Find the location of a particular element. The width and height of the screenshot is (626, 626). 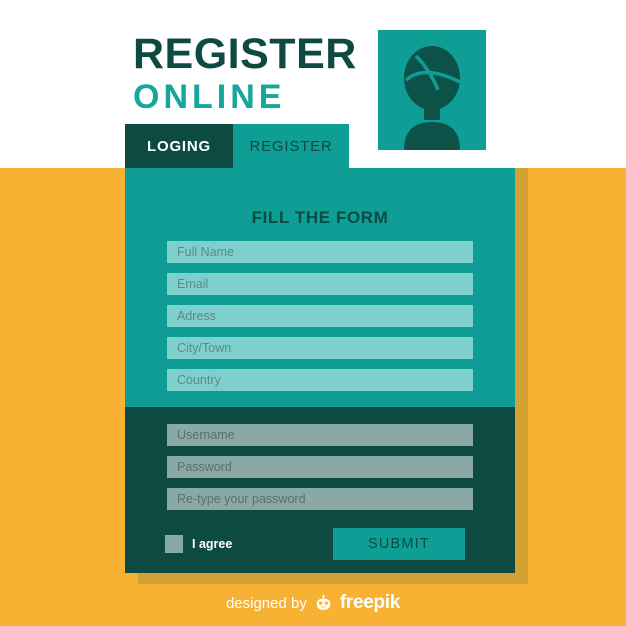

password-input: Password is located at coordinates (320, 467).